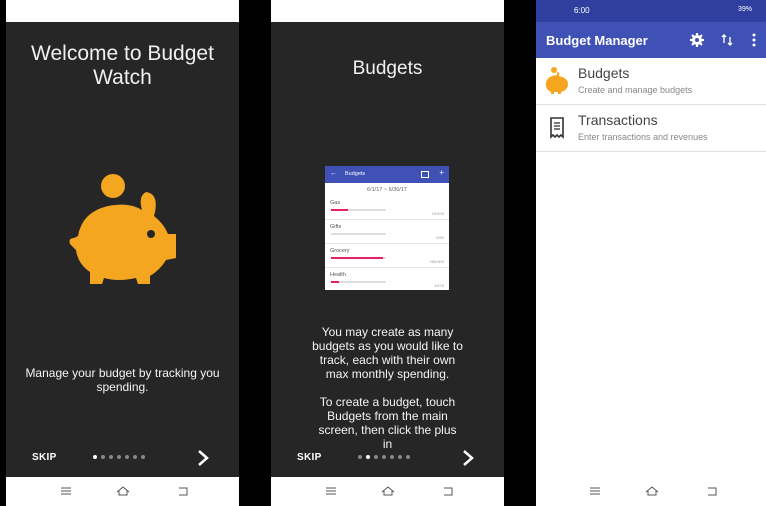 The width and height of the screenshot is (766, 506). Describe the element at coordinates (582, 10) in the screenshot. I see `status-time: 6:00` at that location.